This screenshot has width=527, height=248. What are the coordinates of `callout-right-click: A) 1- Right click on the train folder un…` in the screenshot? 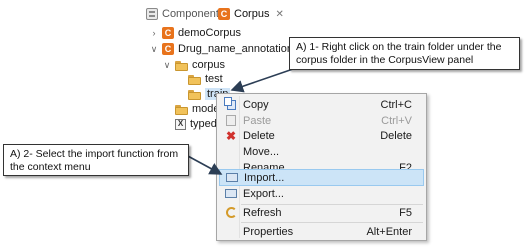 It's located at (404, 53).